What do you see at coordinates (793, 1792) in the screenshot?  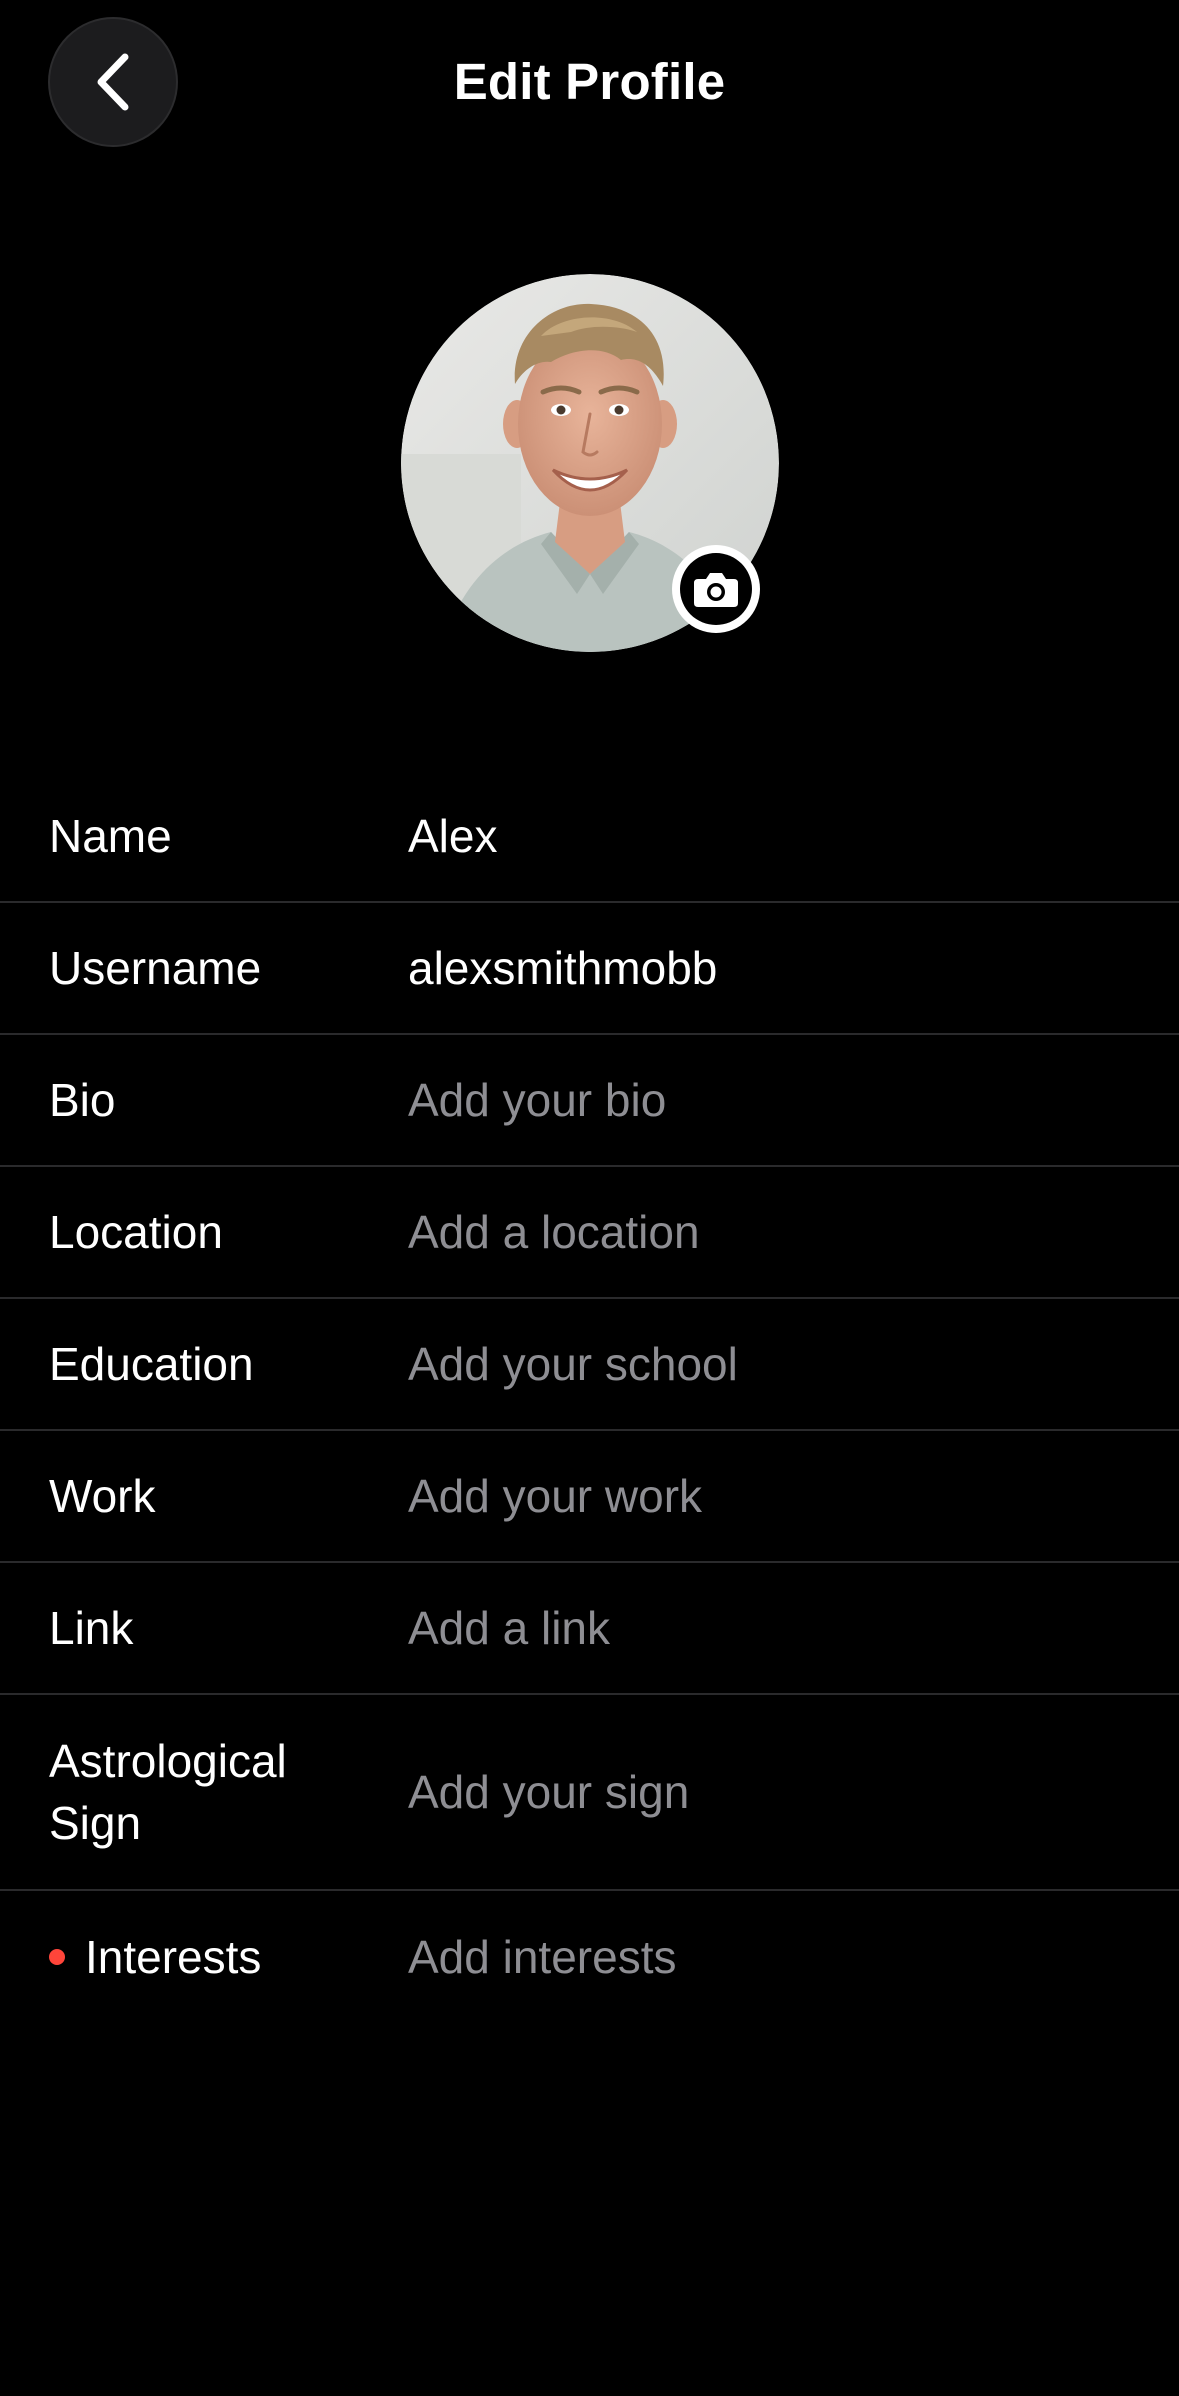 I see `astrological-sign-field: Add your sign` at bounding box center [793, 1792].